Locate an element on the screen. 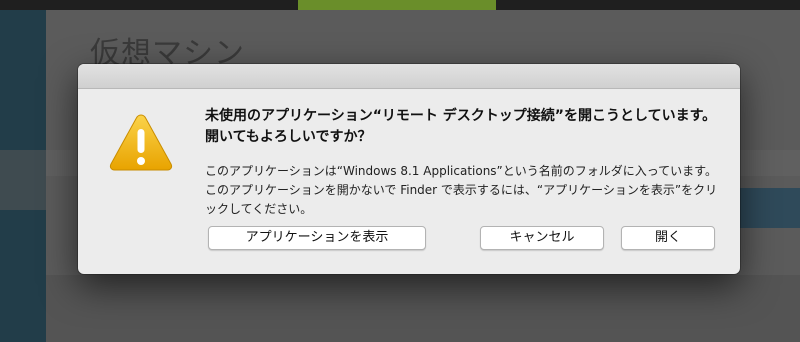 The width and height of the screenshot is (800, 342). show-application-button: アプリケーションを表示 is located at coordinates (317, 238).